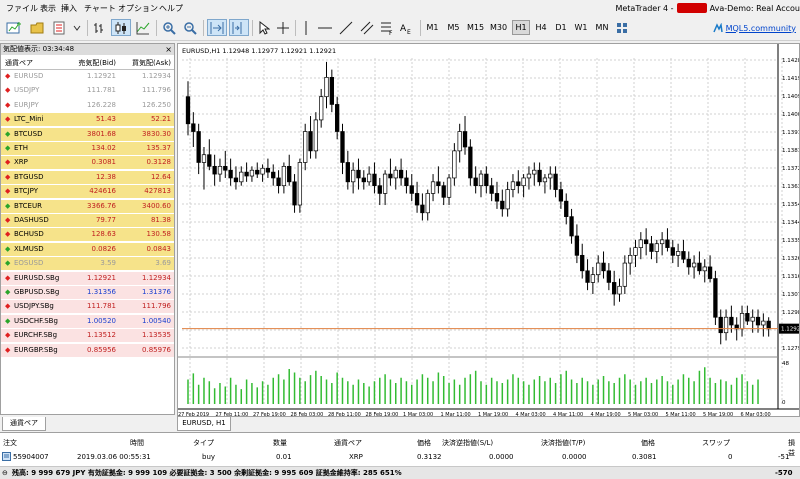  Describe the element at coordinates (387, 27) in the screenshot. I see `fibonacci-button: F` at that location.